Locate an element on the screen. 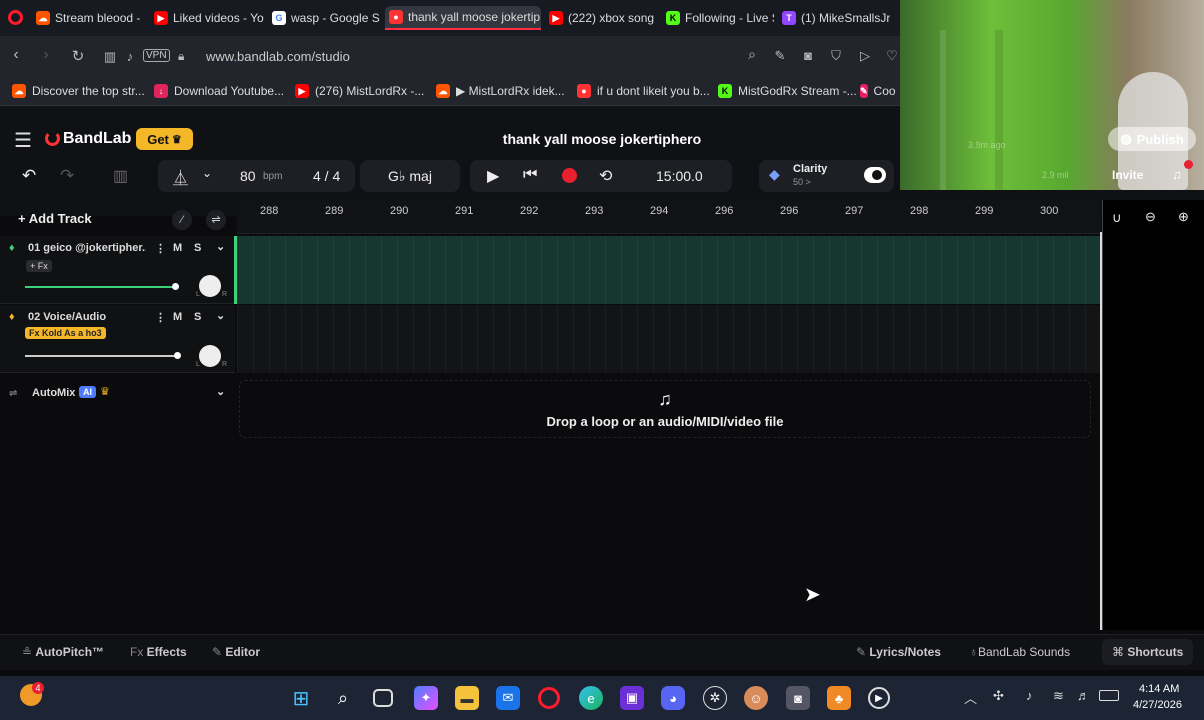 The height and width of the screenshot is (720, 1204). zoom-out-icon: ⊖ is located at coordinates (1150, 217).